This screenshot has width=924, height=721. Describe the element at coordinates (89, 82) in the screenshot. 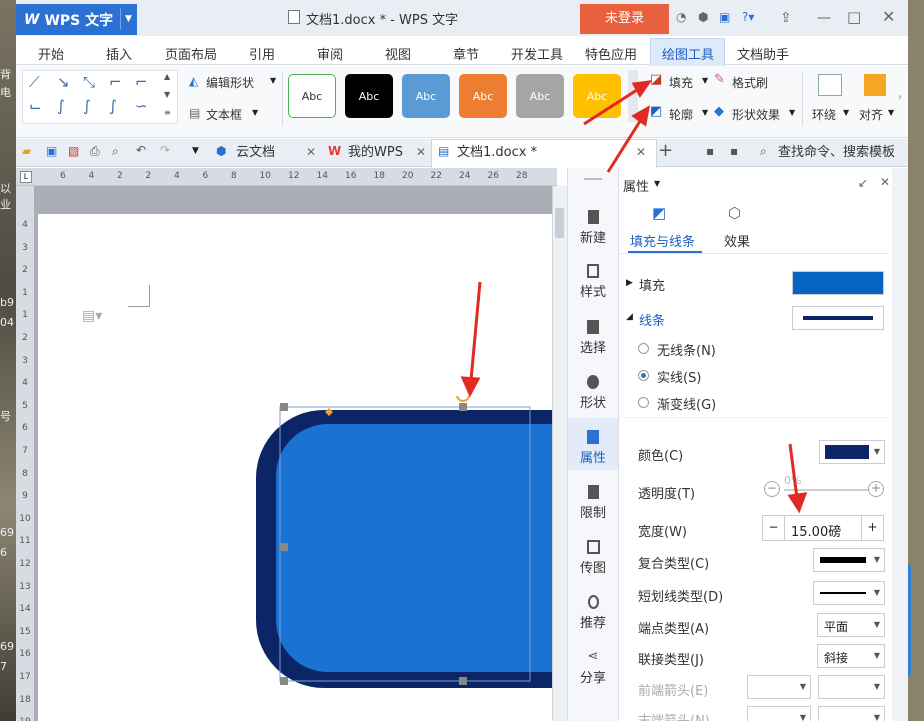

I see `double-arrow-icon: ⤡` at that location.